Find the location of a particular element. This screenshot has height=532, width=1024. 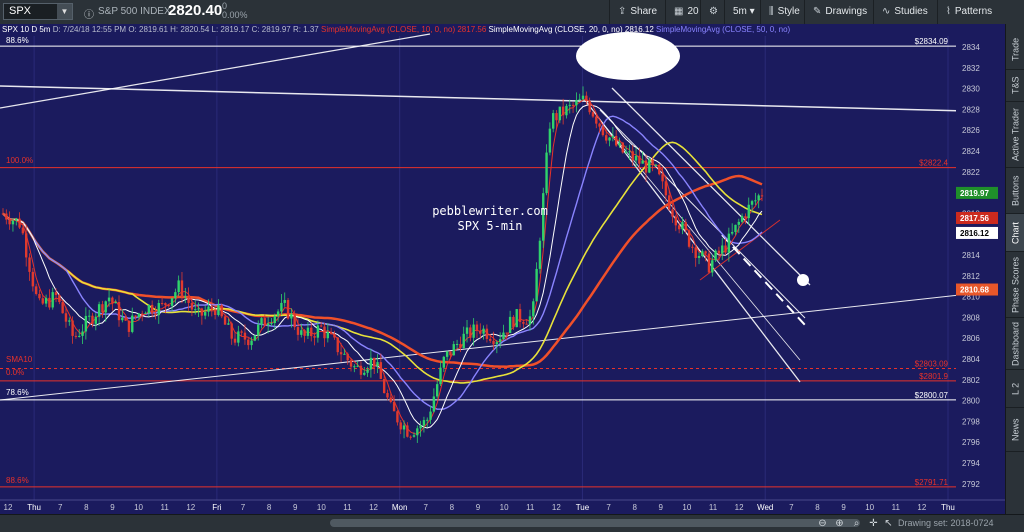

price-tick: 2832 is located at coordinates (971, 68).